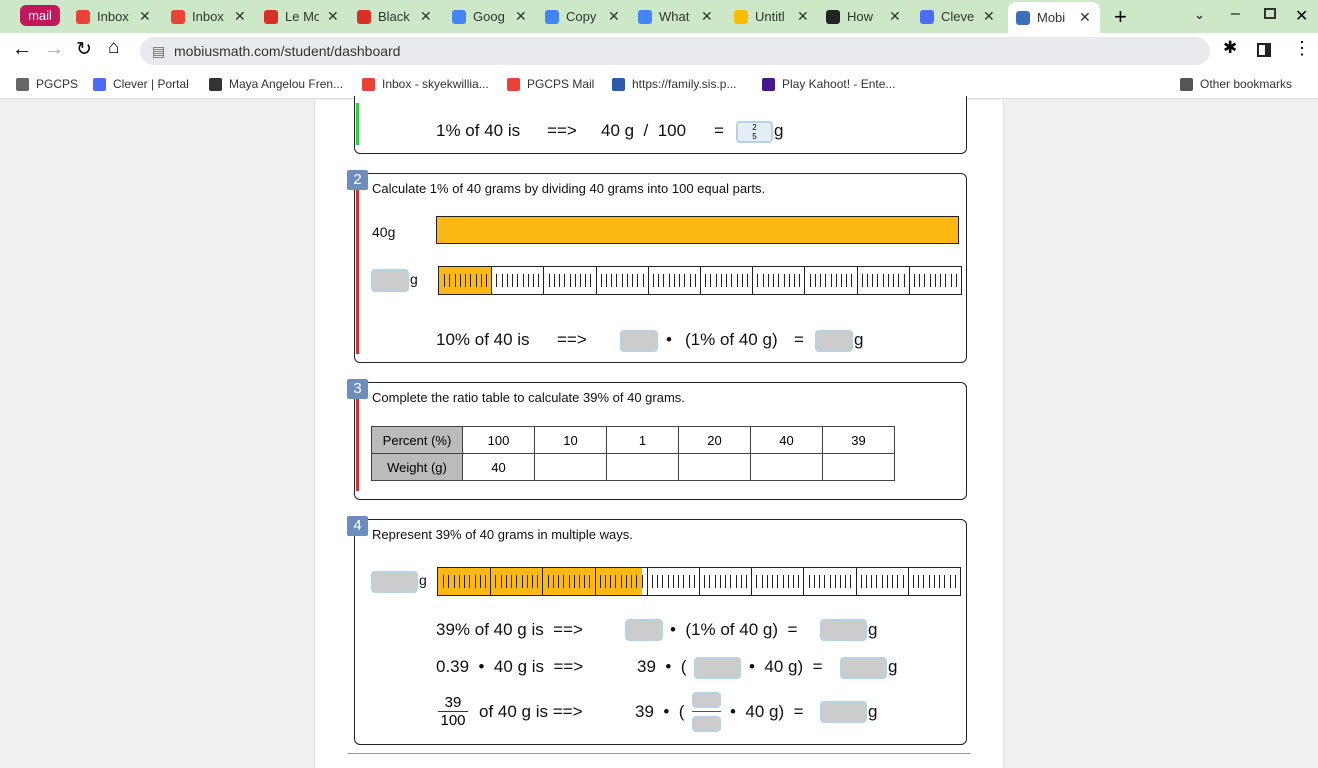 The width and height of the screenshot is (1318, 768). I want to click on ratio-table: Percent (%) 100 10 1 20 40 39 Weight (g) 40, so click(633, 453).